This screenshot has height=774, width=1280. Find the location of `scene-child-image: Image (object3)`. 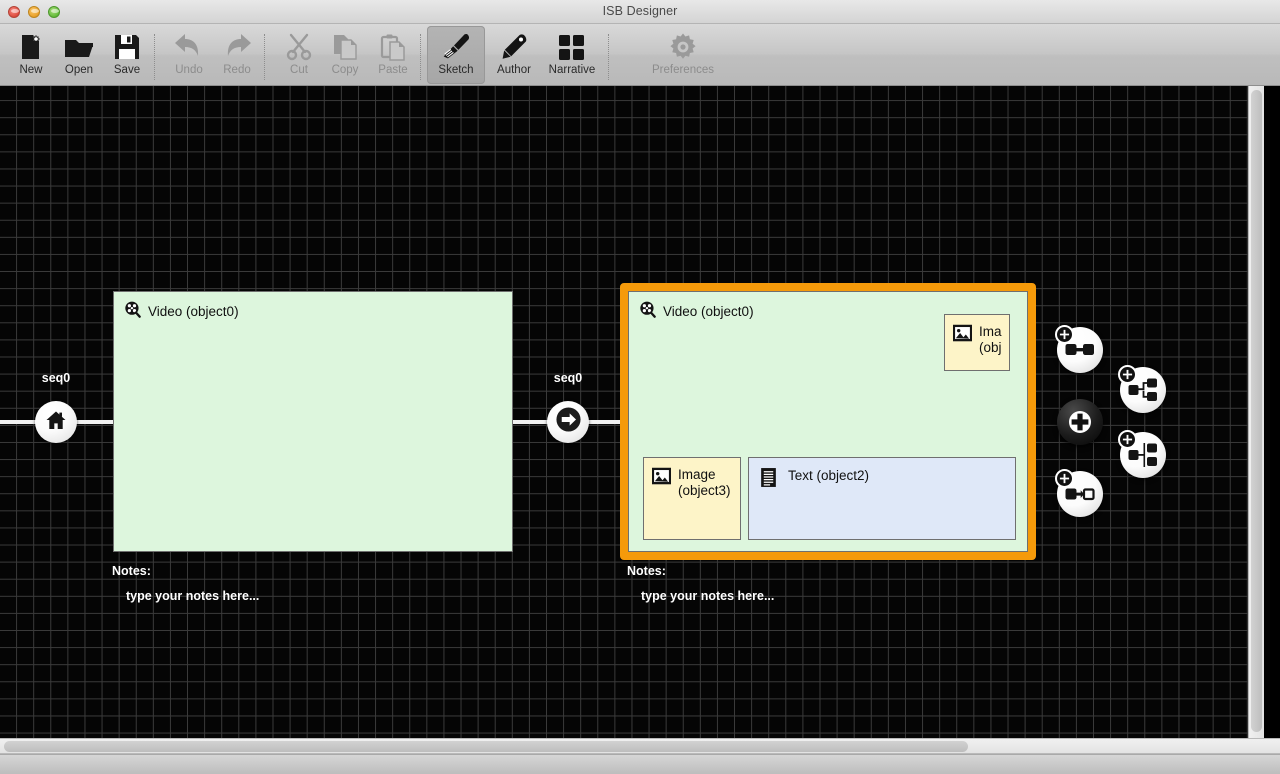

scene-child-image: Image (object3) is located at coordinates (692, 498).